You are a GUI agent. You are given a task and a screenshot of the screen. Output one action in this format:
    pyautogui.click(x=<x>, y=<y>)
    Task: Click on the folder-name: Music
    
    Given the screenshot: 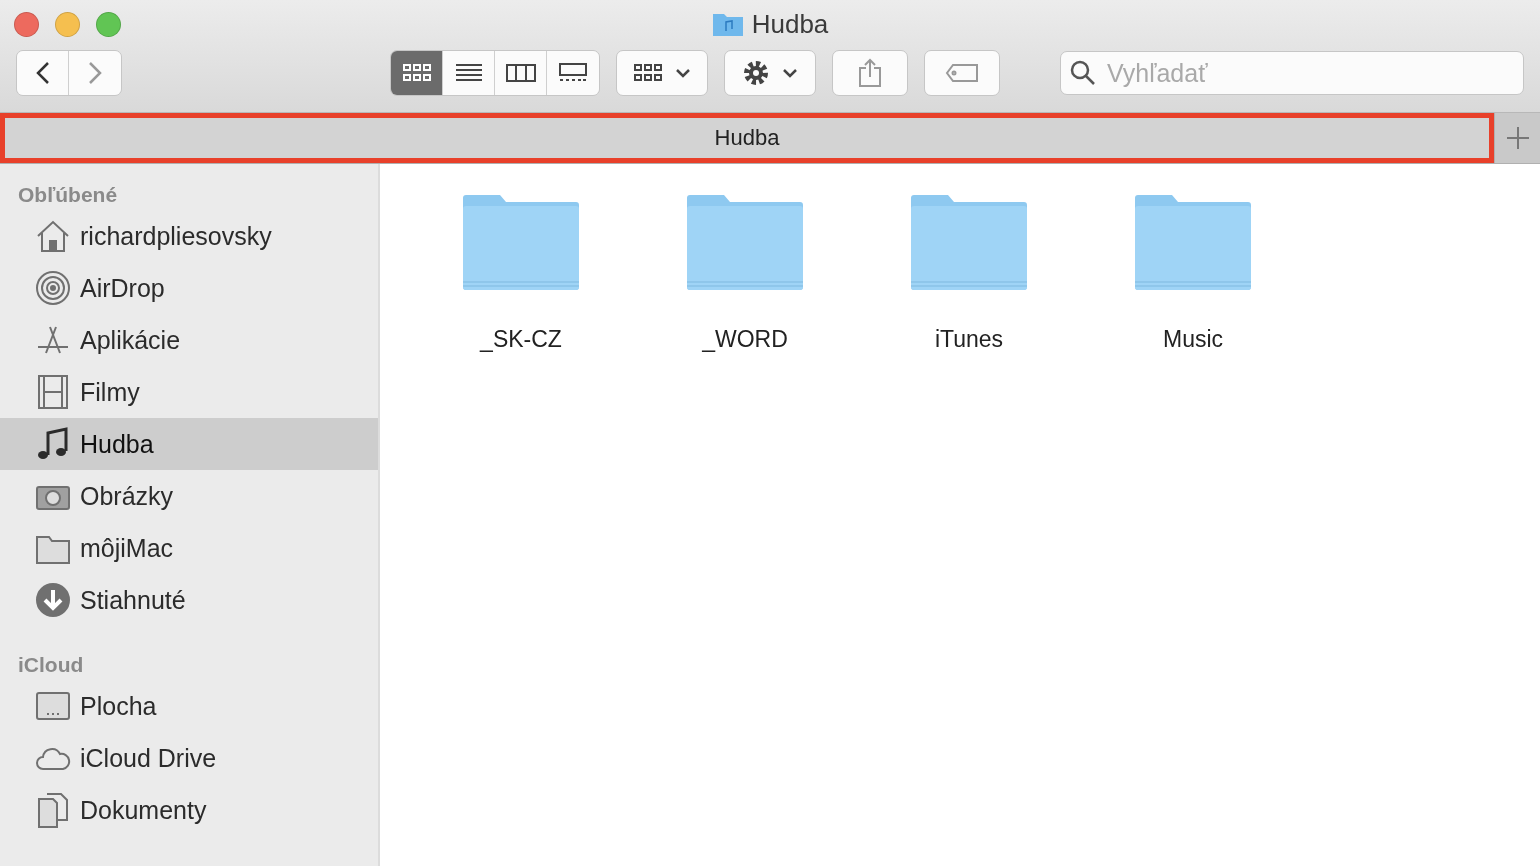 What is the action you would take?
    pyautogui.click(x=1193, y=339)
    